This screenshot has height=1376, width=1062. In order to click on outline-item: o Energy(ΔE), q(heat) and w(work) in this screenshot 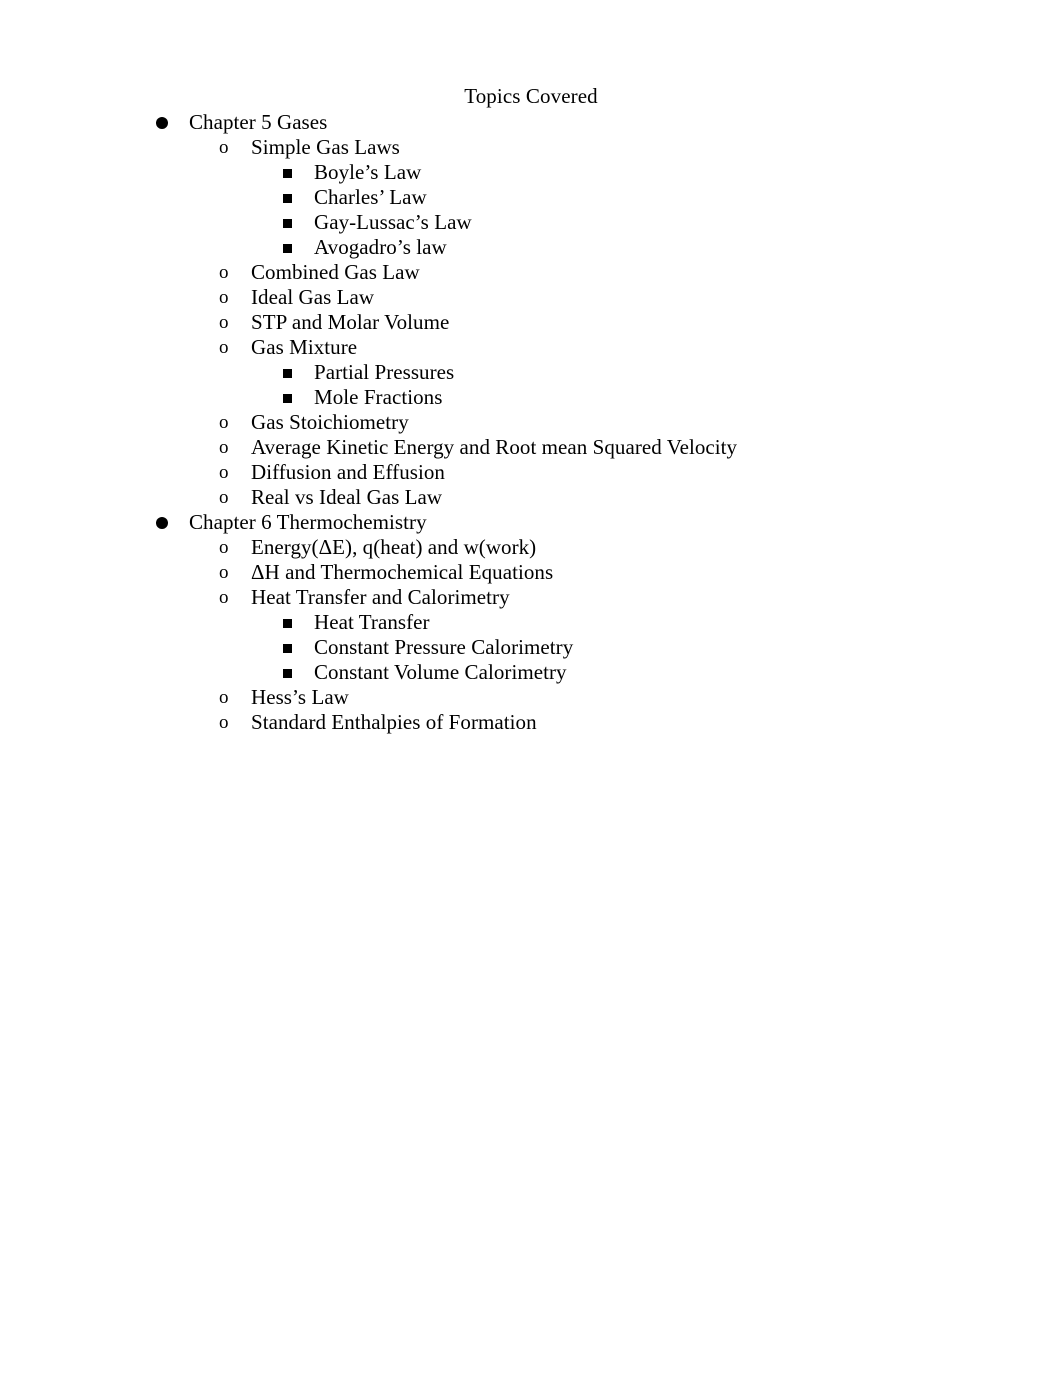, I will do `click(531, 547)`.